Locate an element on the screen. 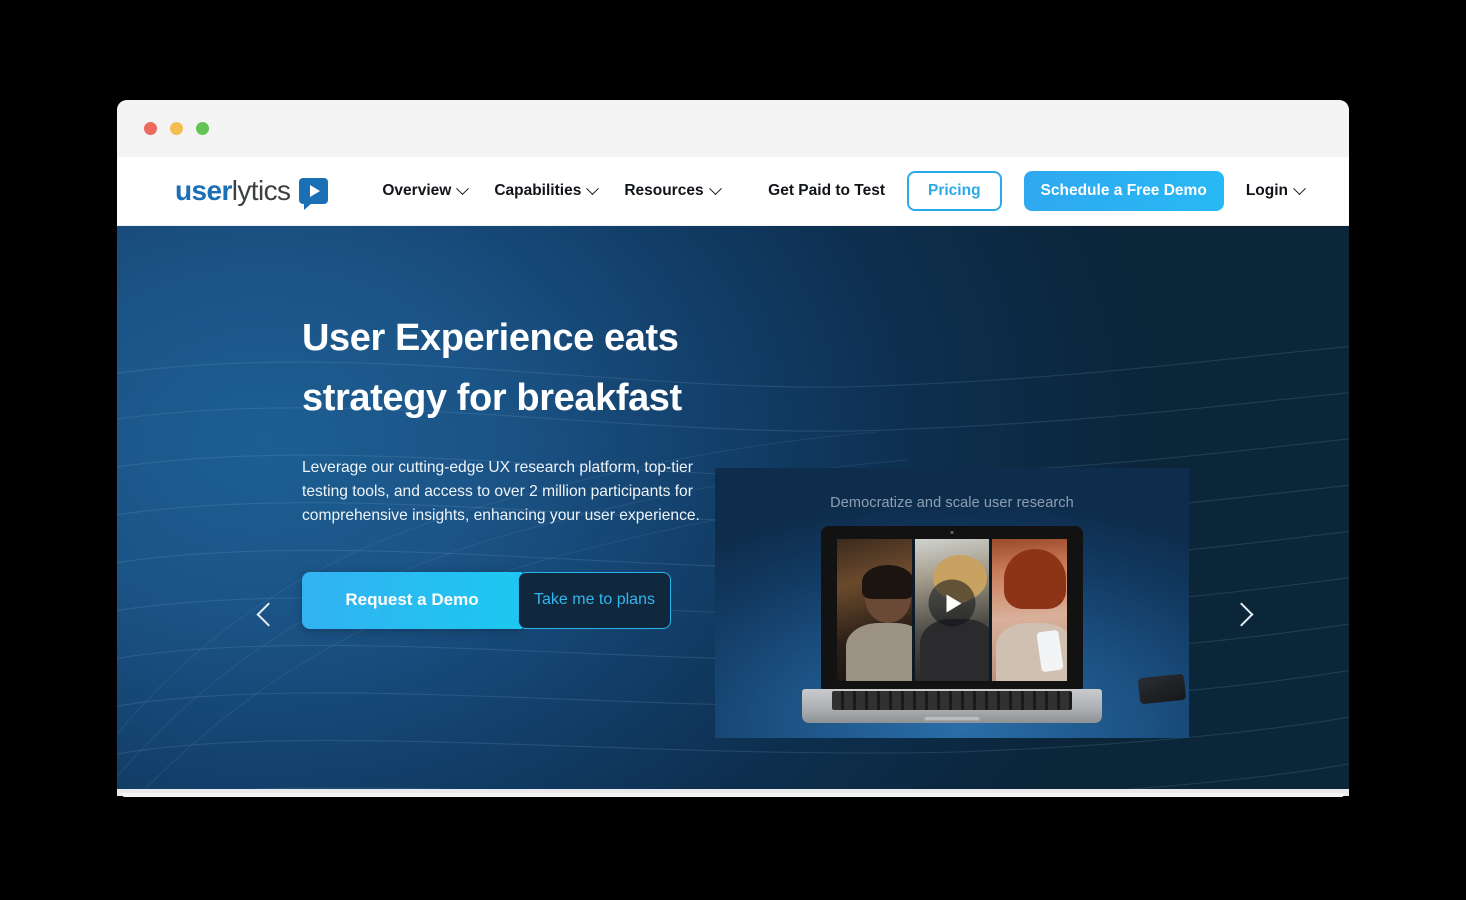 Image resolution: width=1466 pixels, height=900 pixels. window-bottom-edge-highlight is located at coordinates (733, 795).